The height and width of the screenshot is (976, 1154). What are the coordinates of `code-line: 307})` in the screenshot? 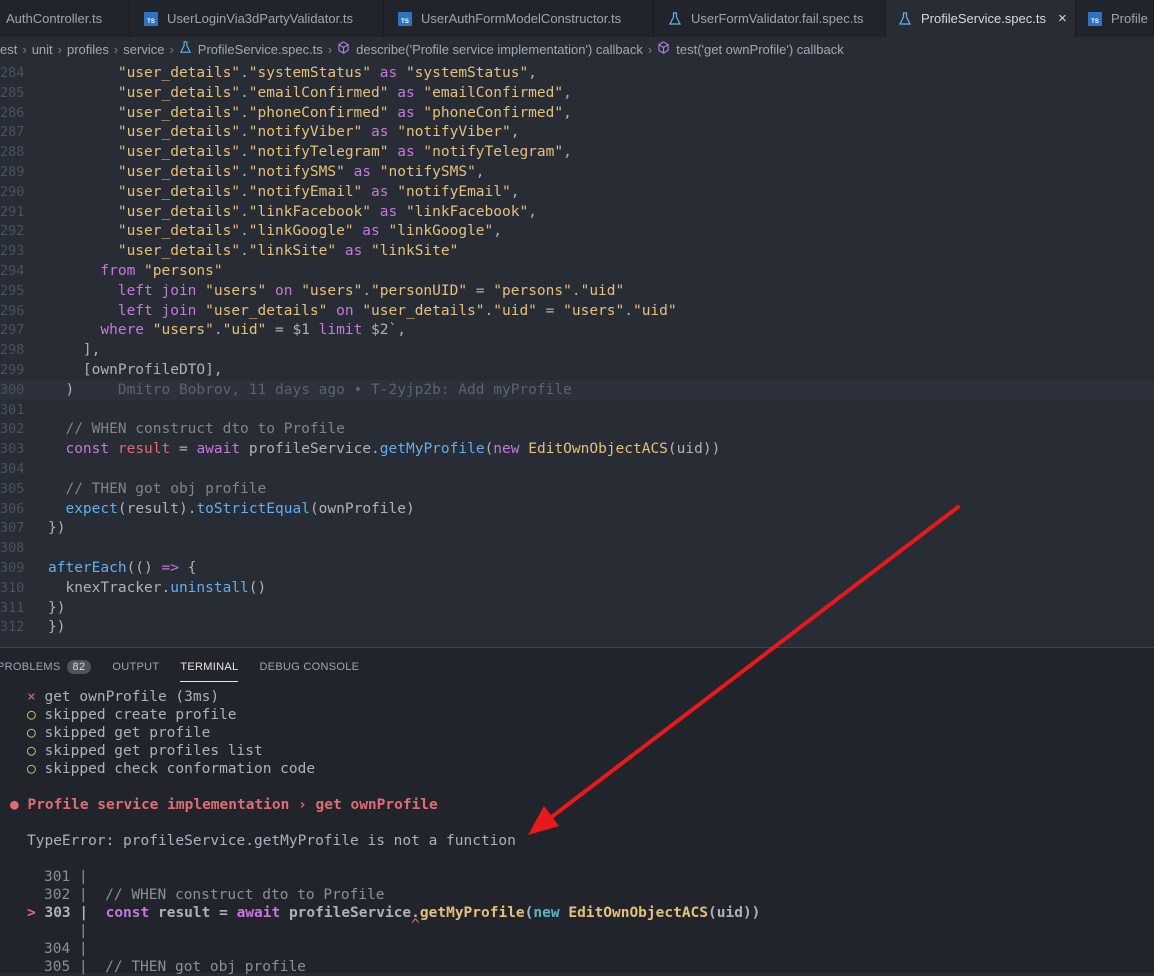 It's located at (577, 528).